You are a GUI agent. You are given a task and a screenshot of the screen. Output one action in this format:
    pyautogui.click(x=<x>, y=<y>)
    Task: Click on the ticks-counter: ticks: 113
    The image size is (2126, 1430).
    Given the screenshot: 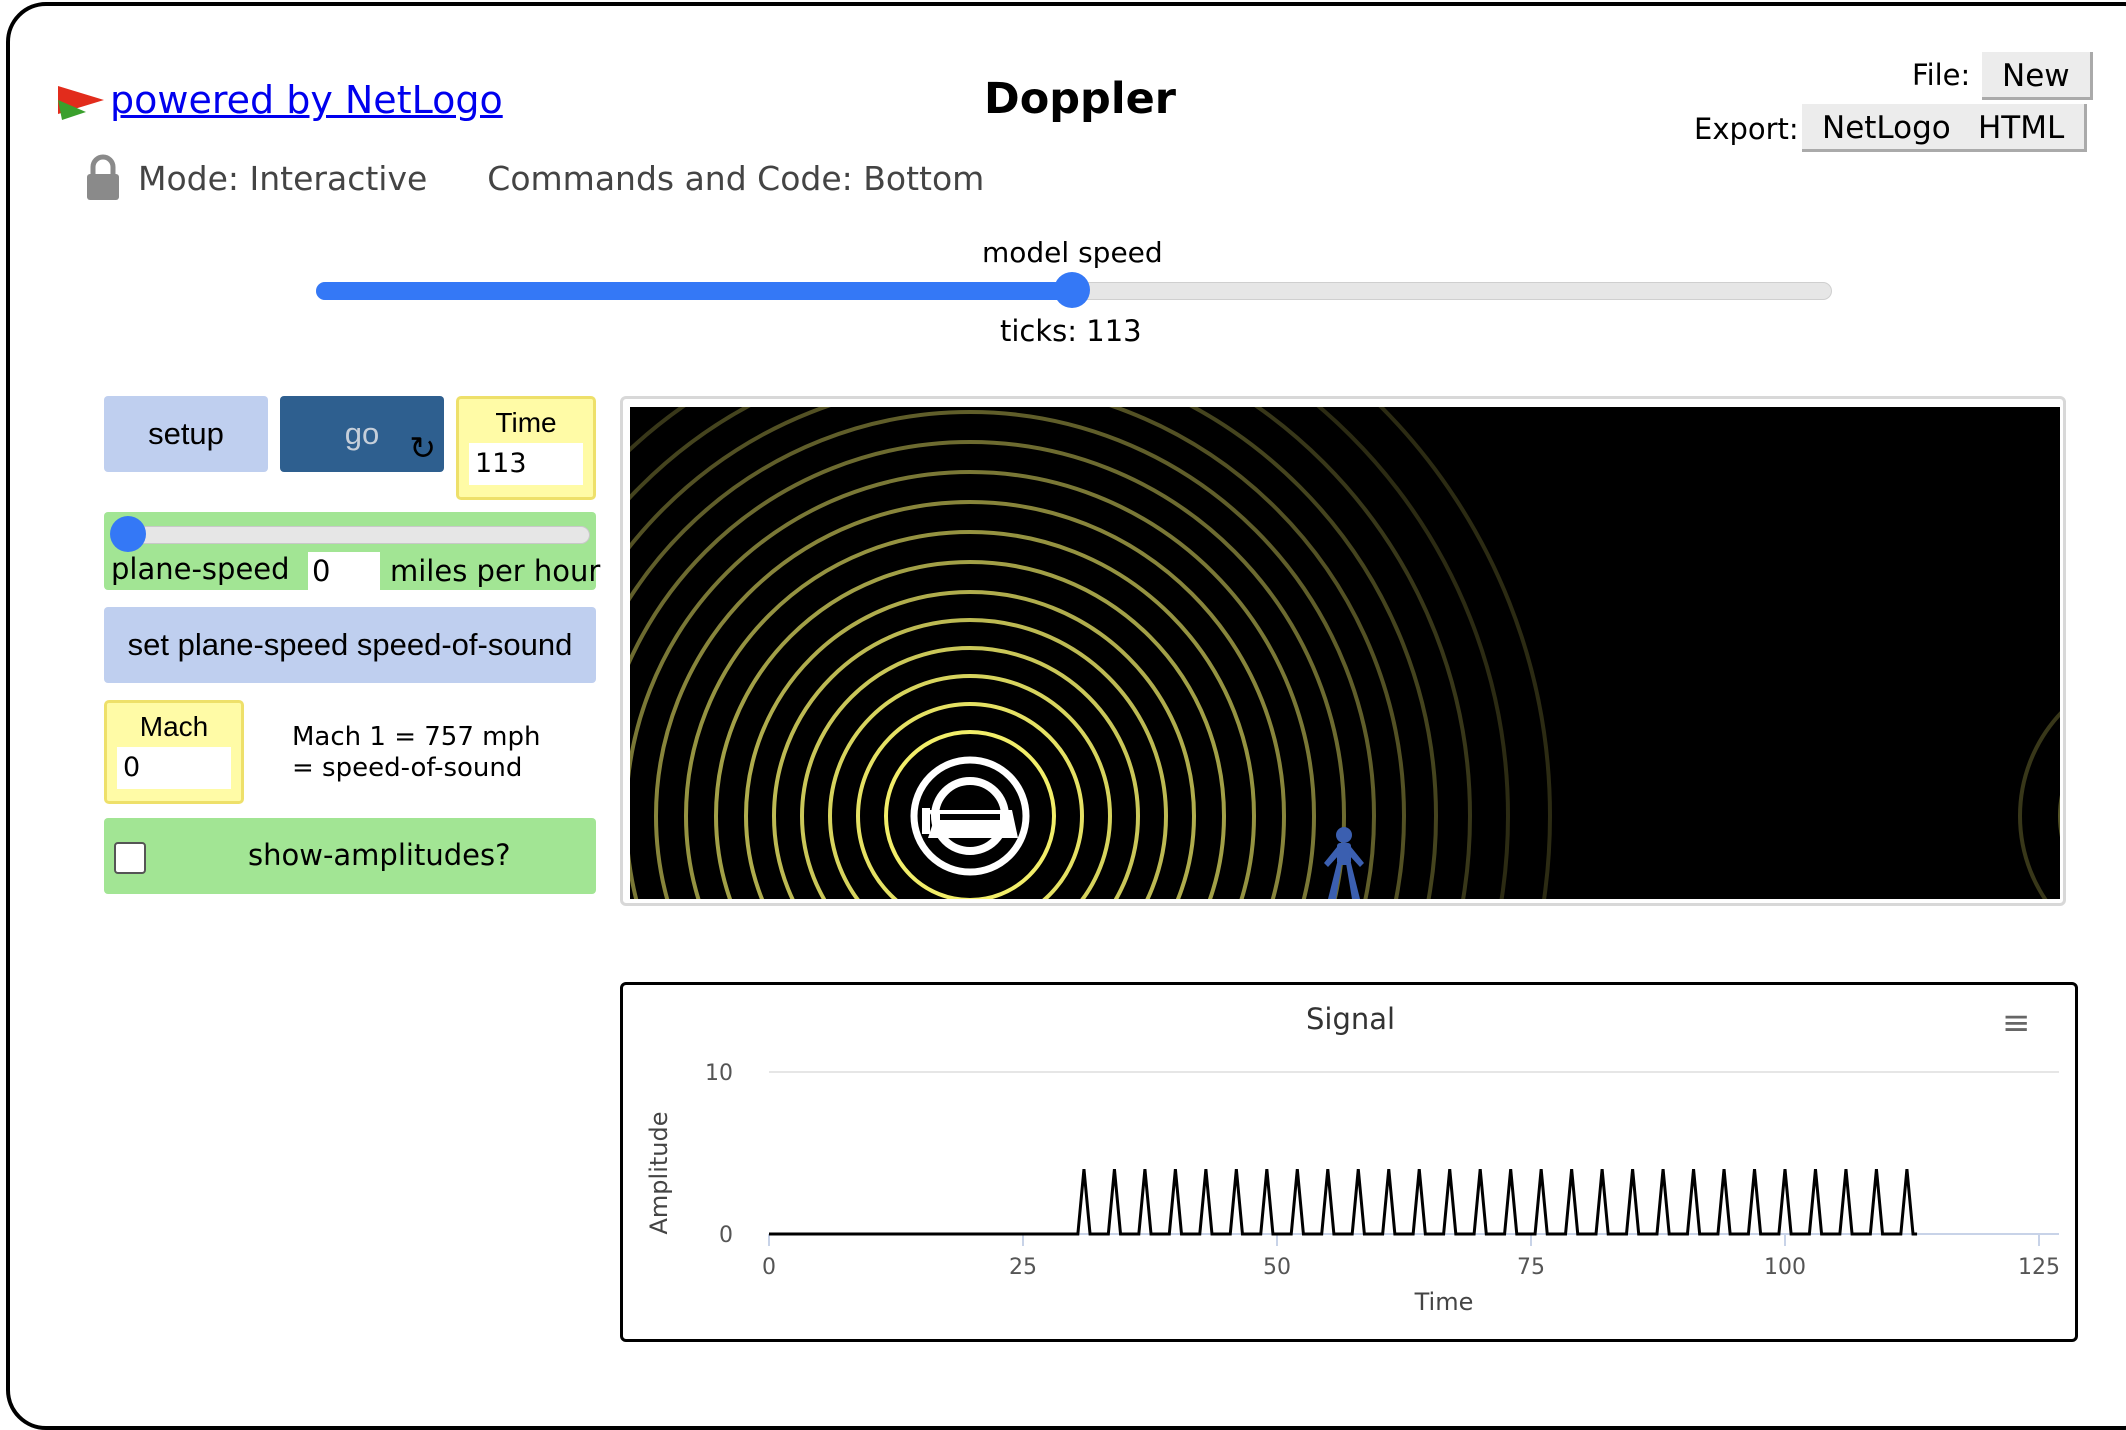 What is the action you would take?
    pyautogui.click(x=1071, y=331)
    